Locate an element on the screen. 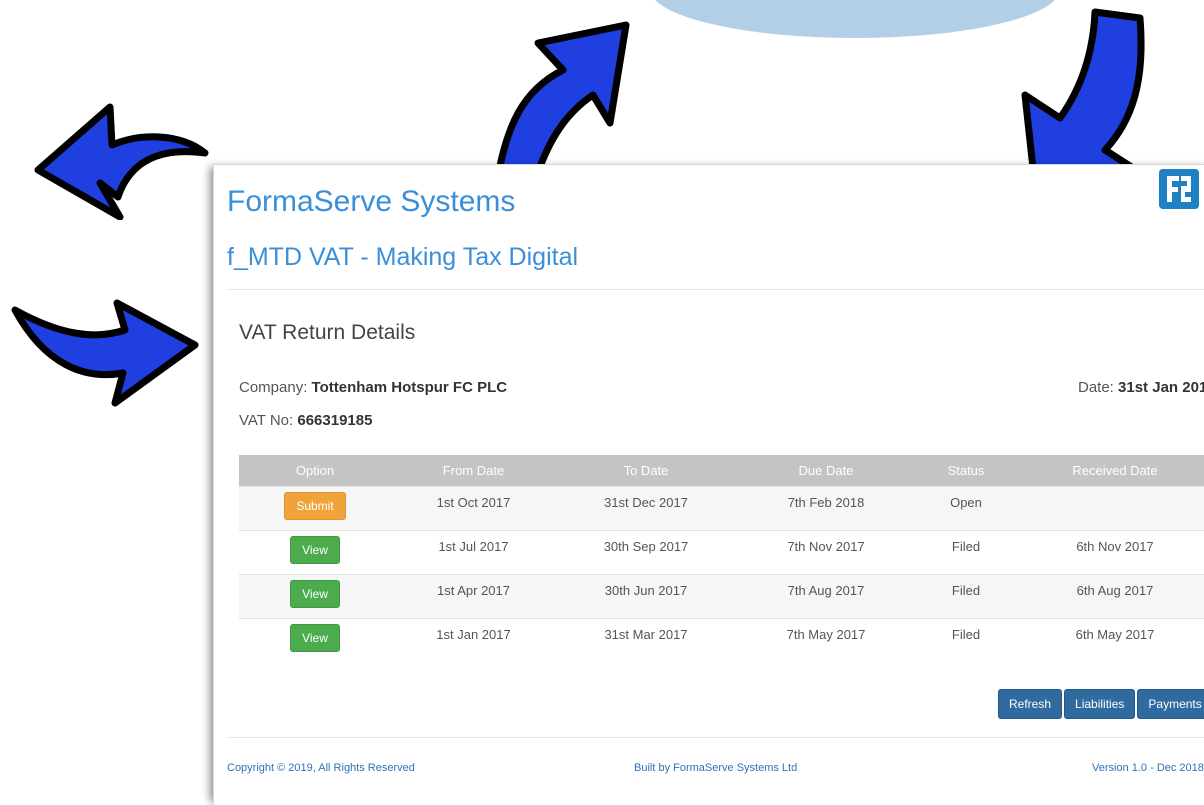 This screenshot has height=805, width=1204. to-date-cell: 31st Mar 2017 is located at coordinates (646, 634).